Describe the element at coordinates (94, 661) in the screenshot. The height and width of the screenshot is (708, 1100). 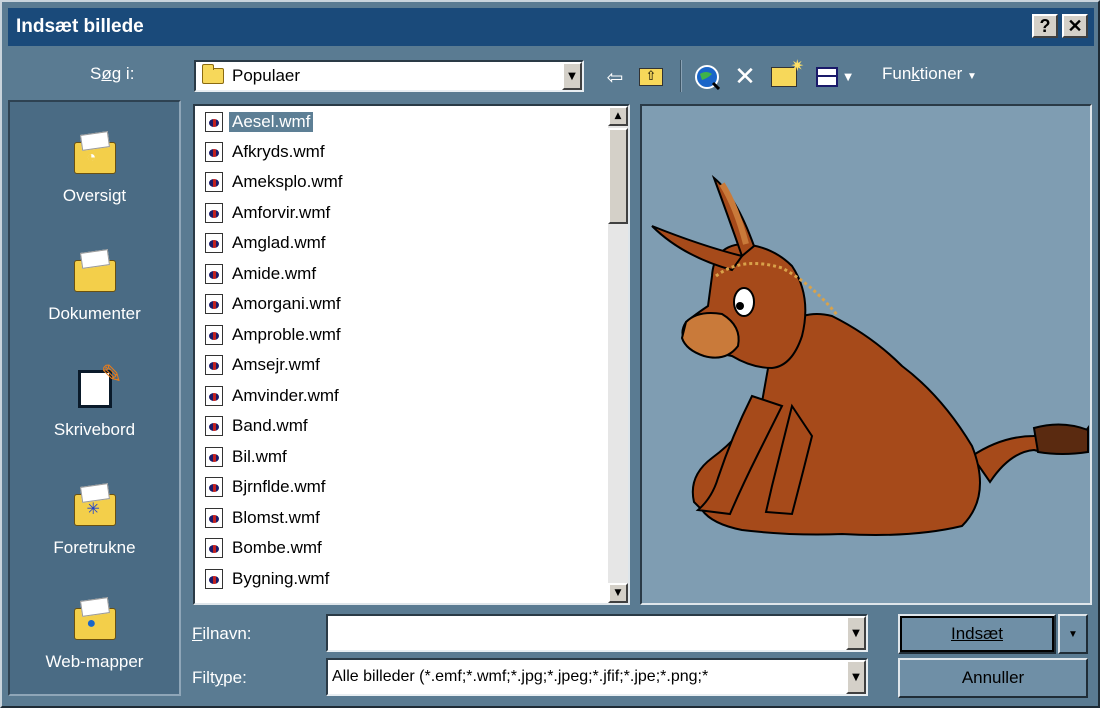
I see `place-label: Web-mapper` at that location.